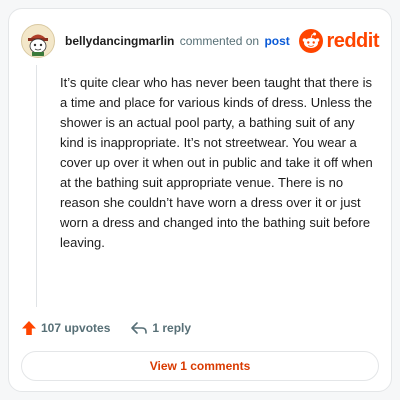 This screenshot has height=400, width=400. I want to click on comment-actions: 107 upvotes 1 reply, so click(106, 328).